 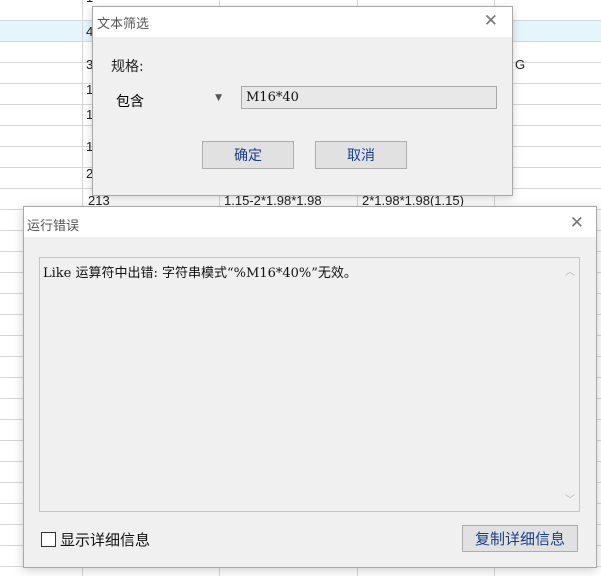 What do you see at coordinates (48, 539) in the screenshot?
I see `show-details-checkbox` at bounding box center [48, 539].